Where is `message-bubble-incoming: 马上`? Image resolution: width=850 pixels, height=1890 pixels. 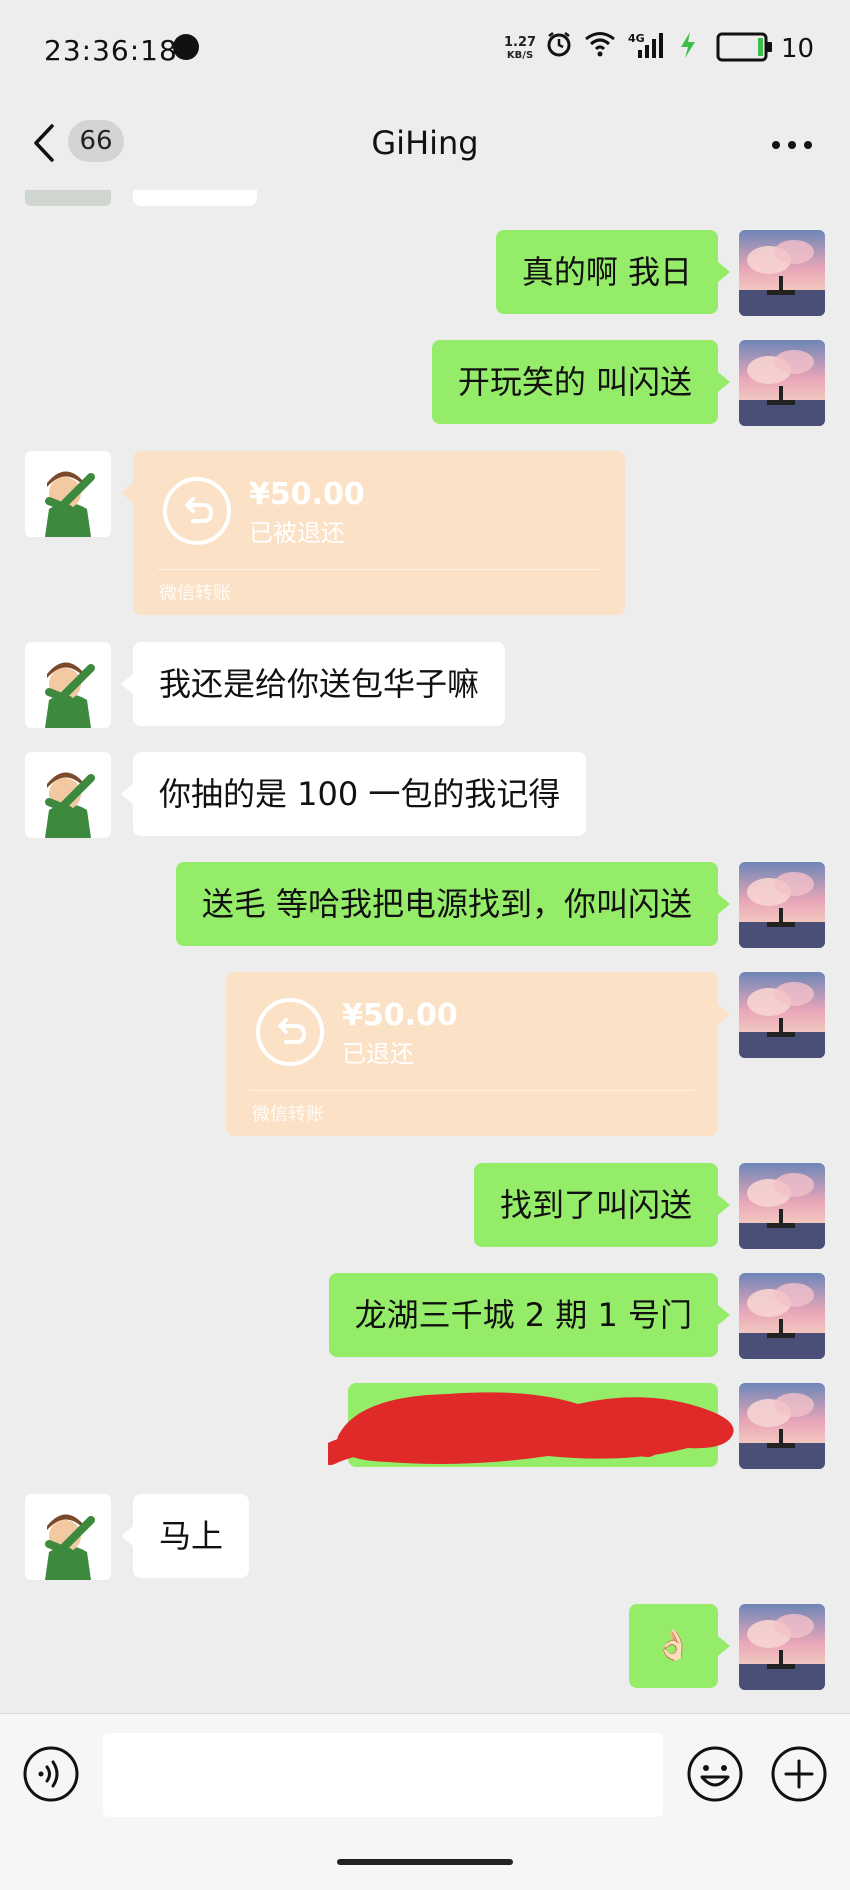 message-bubble-incoming: 马上 is located at coordinates (191, 1536).